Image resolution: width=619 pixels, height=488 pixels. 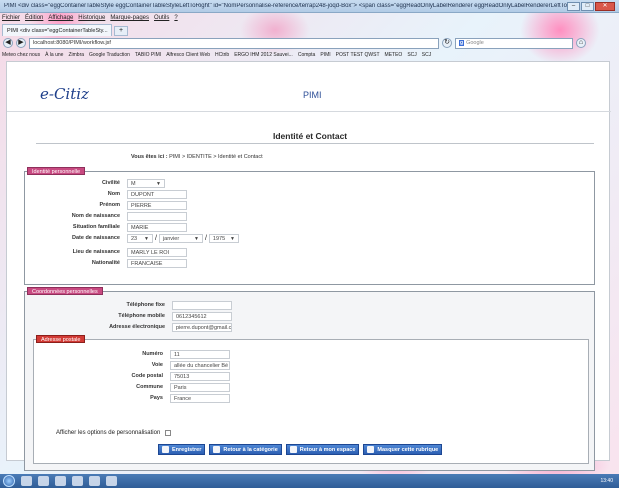 I want to click on bookmark-item: Compta, so click(x=307, y=55).